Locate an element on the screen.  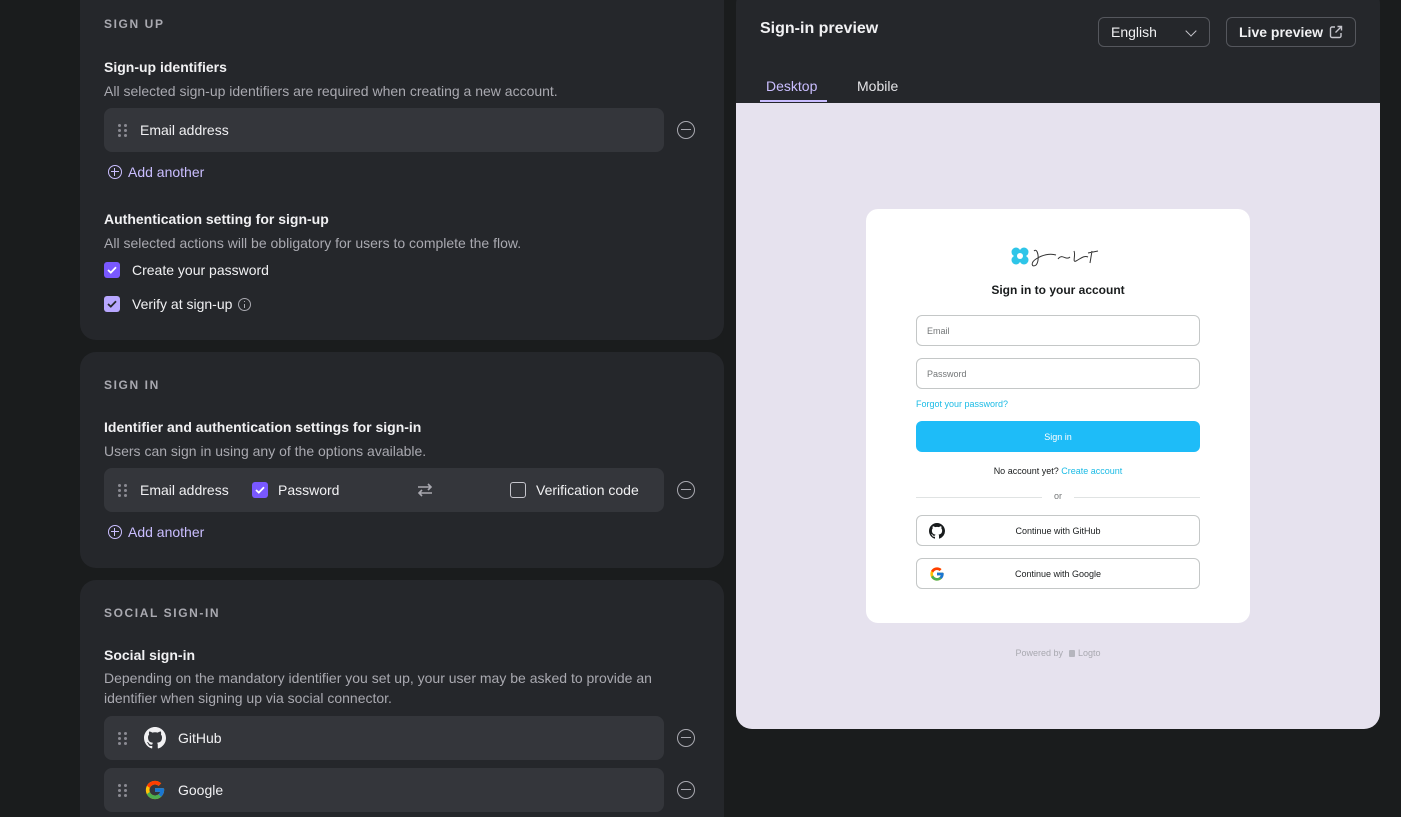
preview-github-button: Continue with GitHub is located at coordinates (1058, 530).